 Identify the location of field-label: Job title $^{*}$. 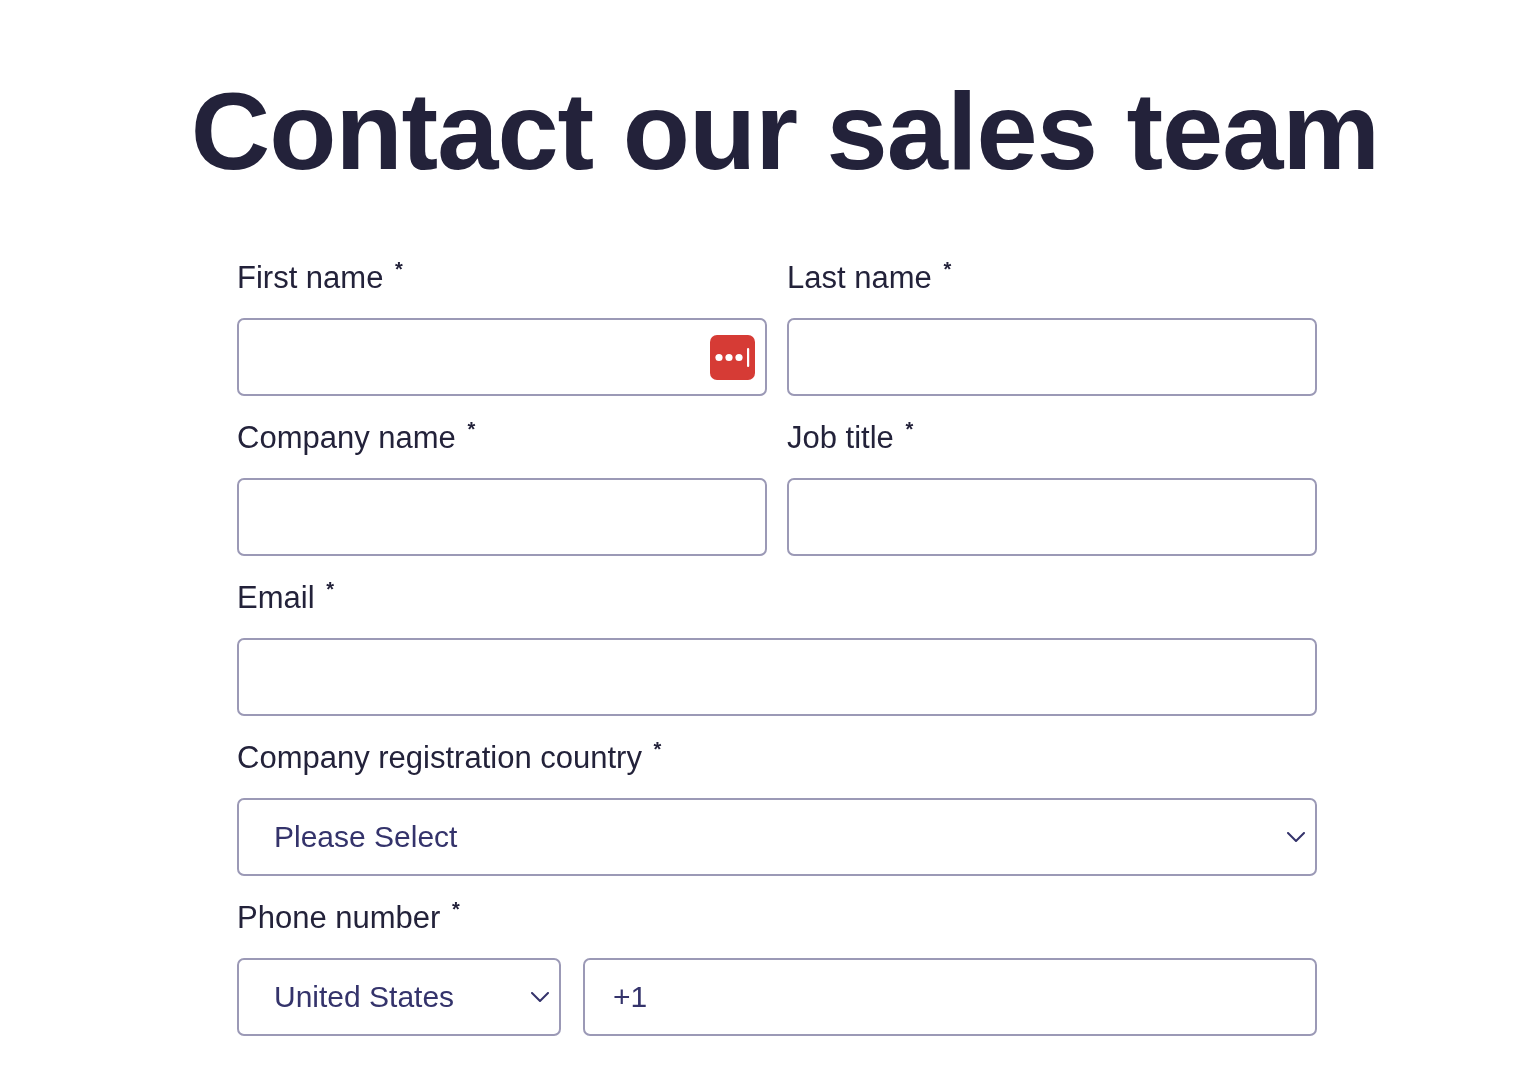
(850, 438).